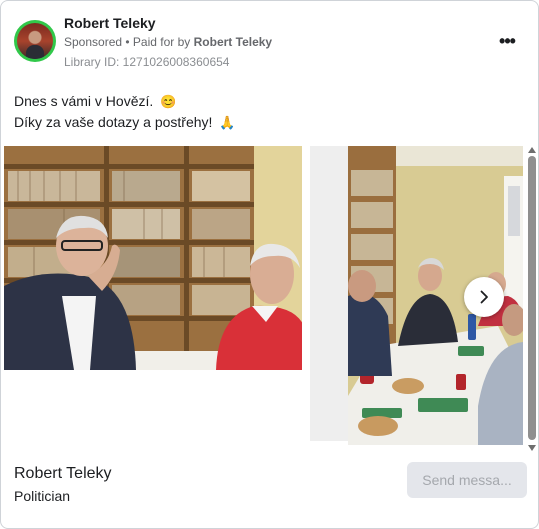 The height and width of the screenshot is (529, 539). I want to click on smiling-face-icon: 😊, so click(168, 101).